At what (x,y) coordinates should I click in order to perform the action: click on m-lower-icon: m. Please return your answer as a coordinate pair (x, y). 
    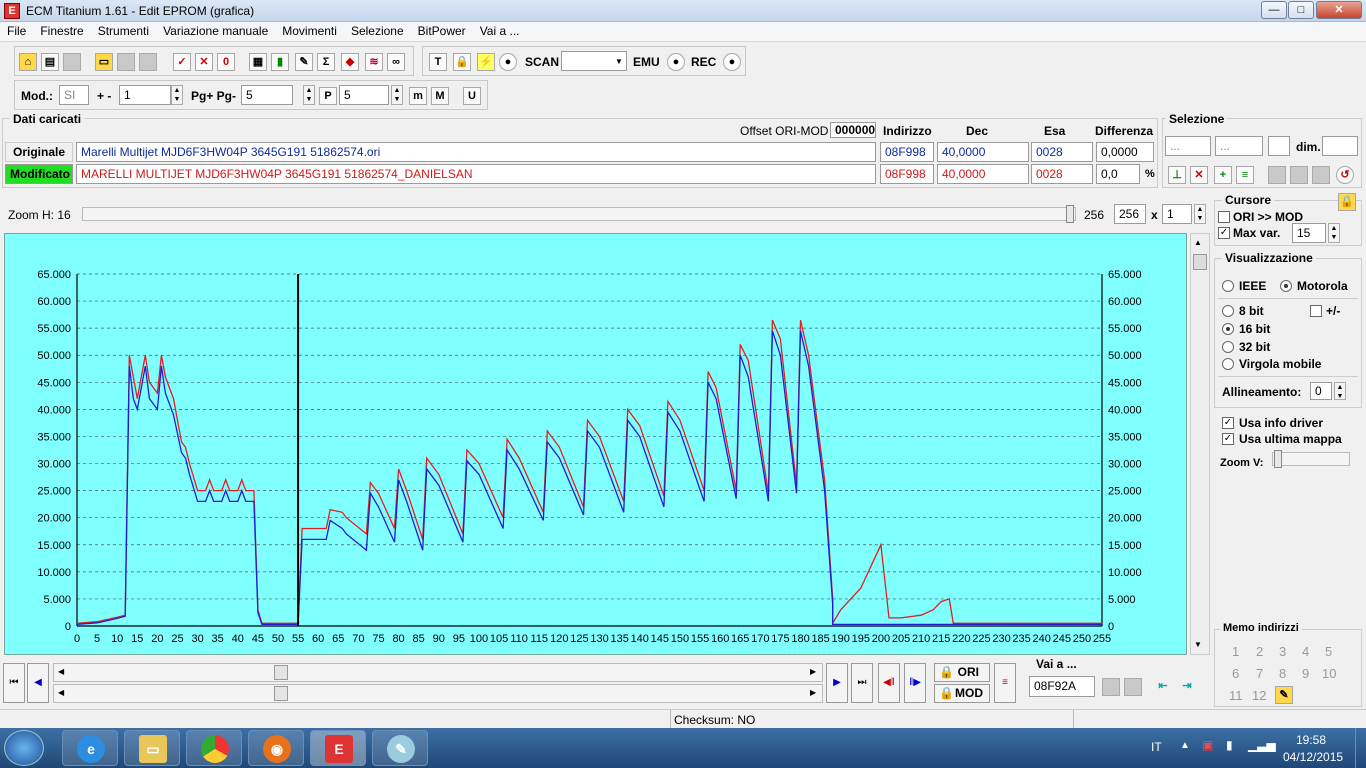
    Looking at the image, I should click on (418, 96).